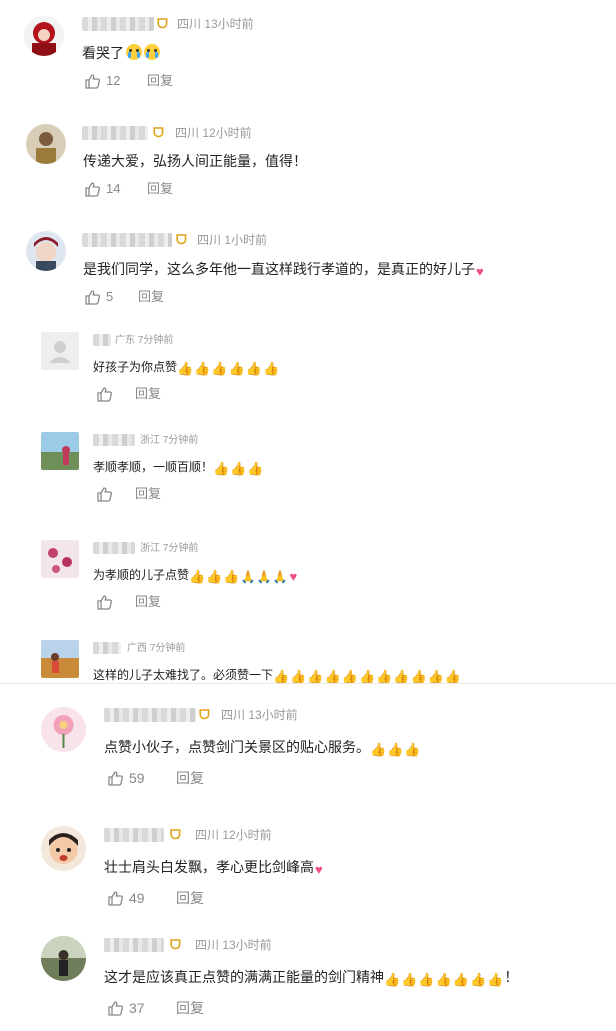  What do you see at coordinates (137, 778) in the screenshot?
I see `like-count: 59` at bounding box center [137, 778].